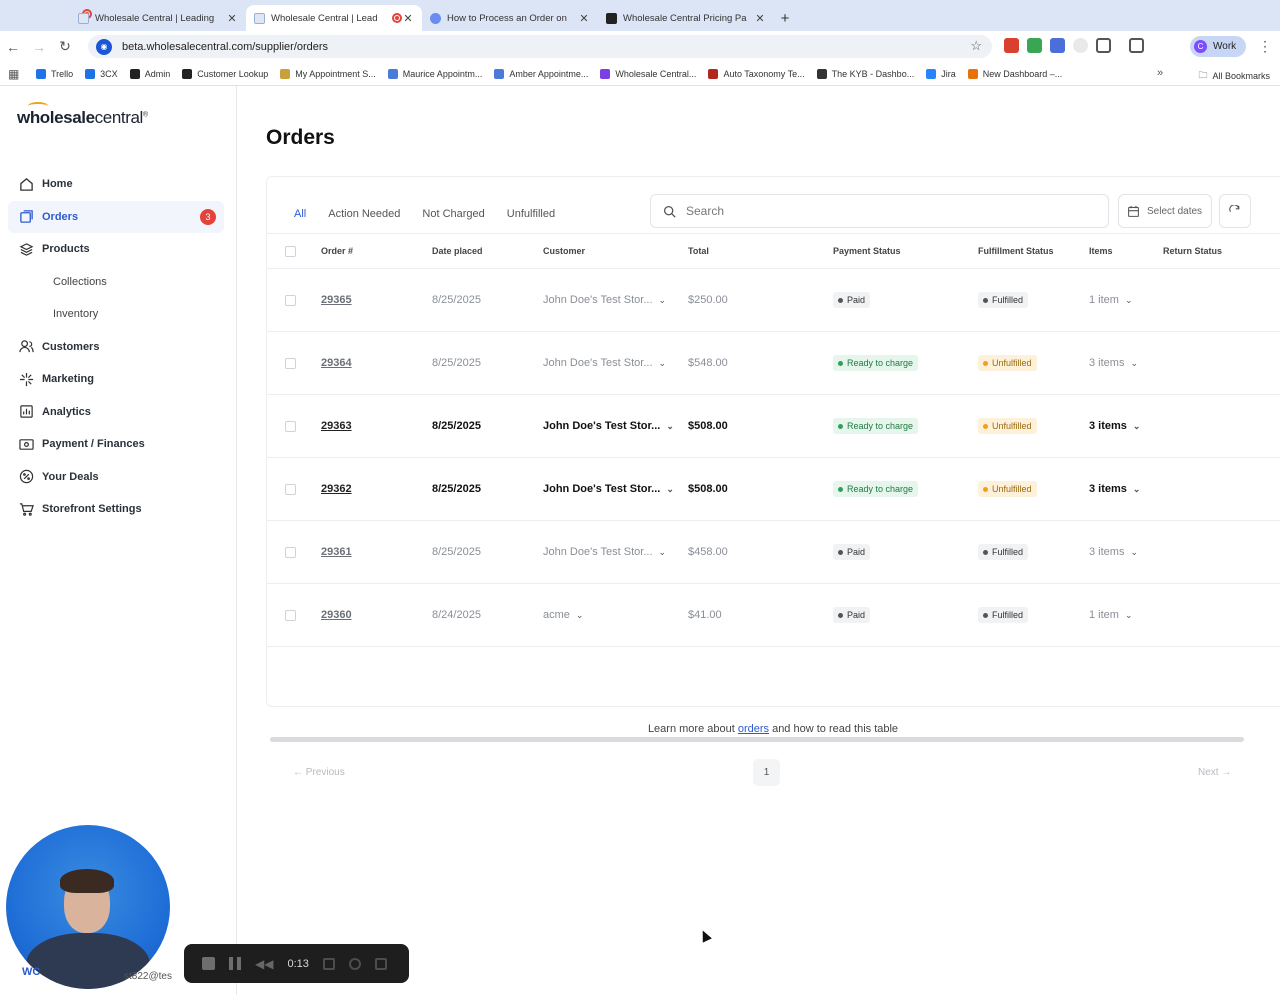 The image size is (1280, 995). Describe the element at coordinates (1101, 251) in the screenshot. I see `col-items: Items` at that location.